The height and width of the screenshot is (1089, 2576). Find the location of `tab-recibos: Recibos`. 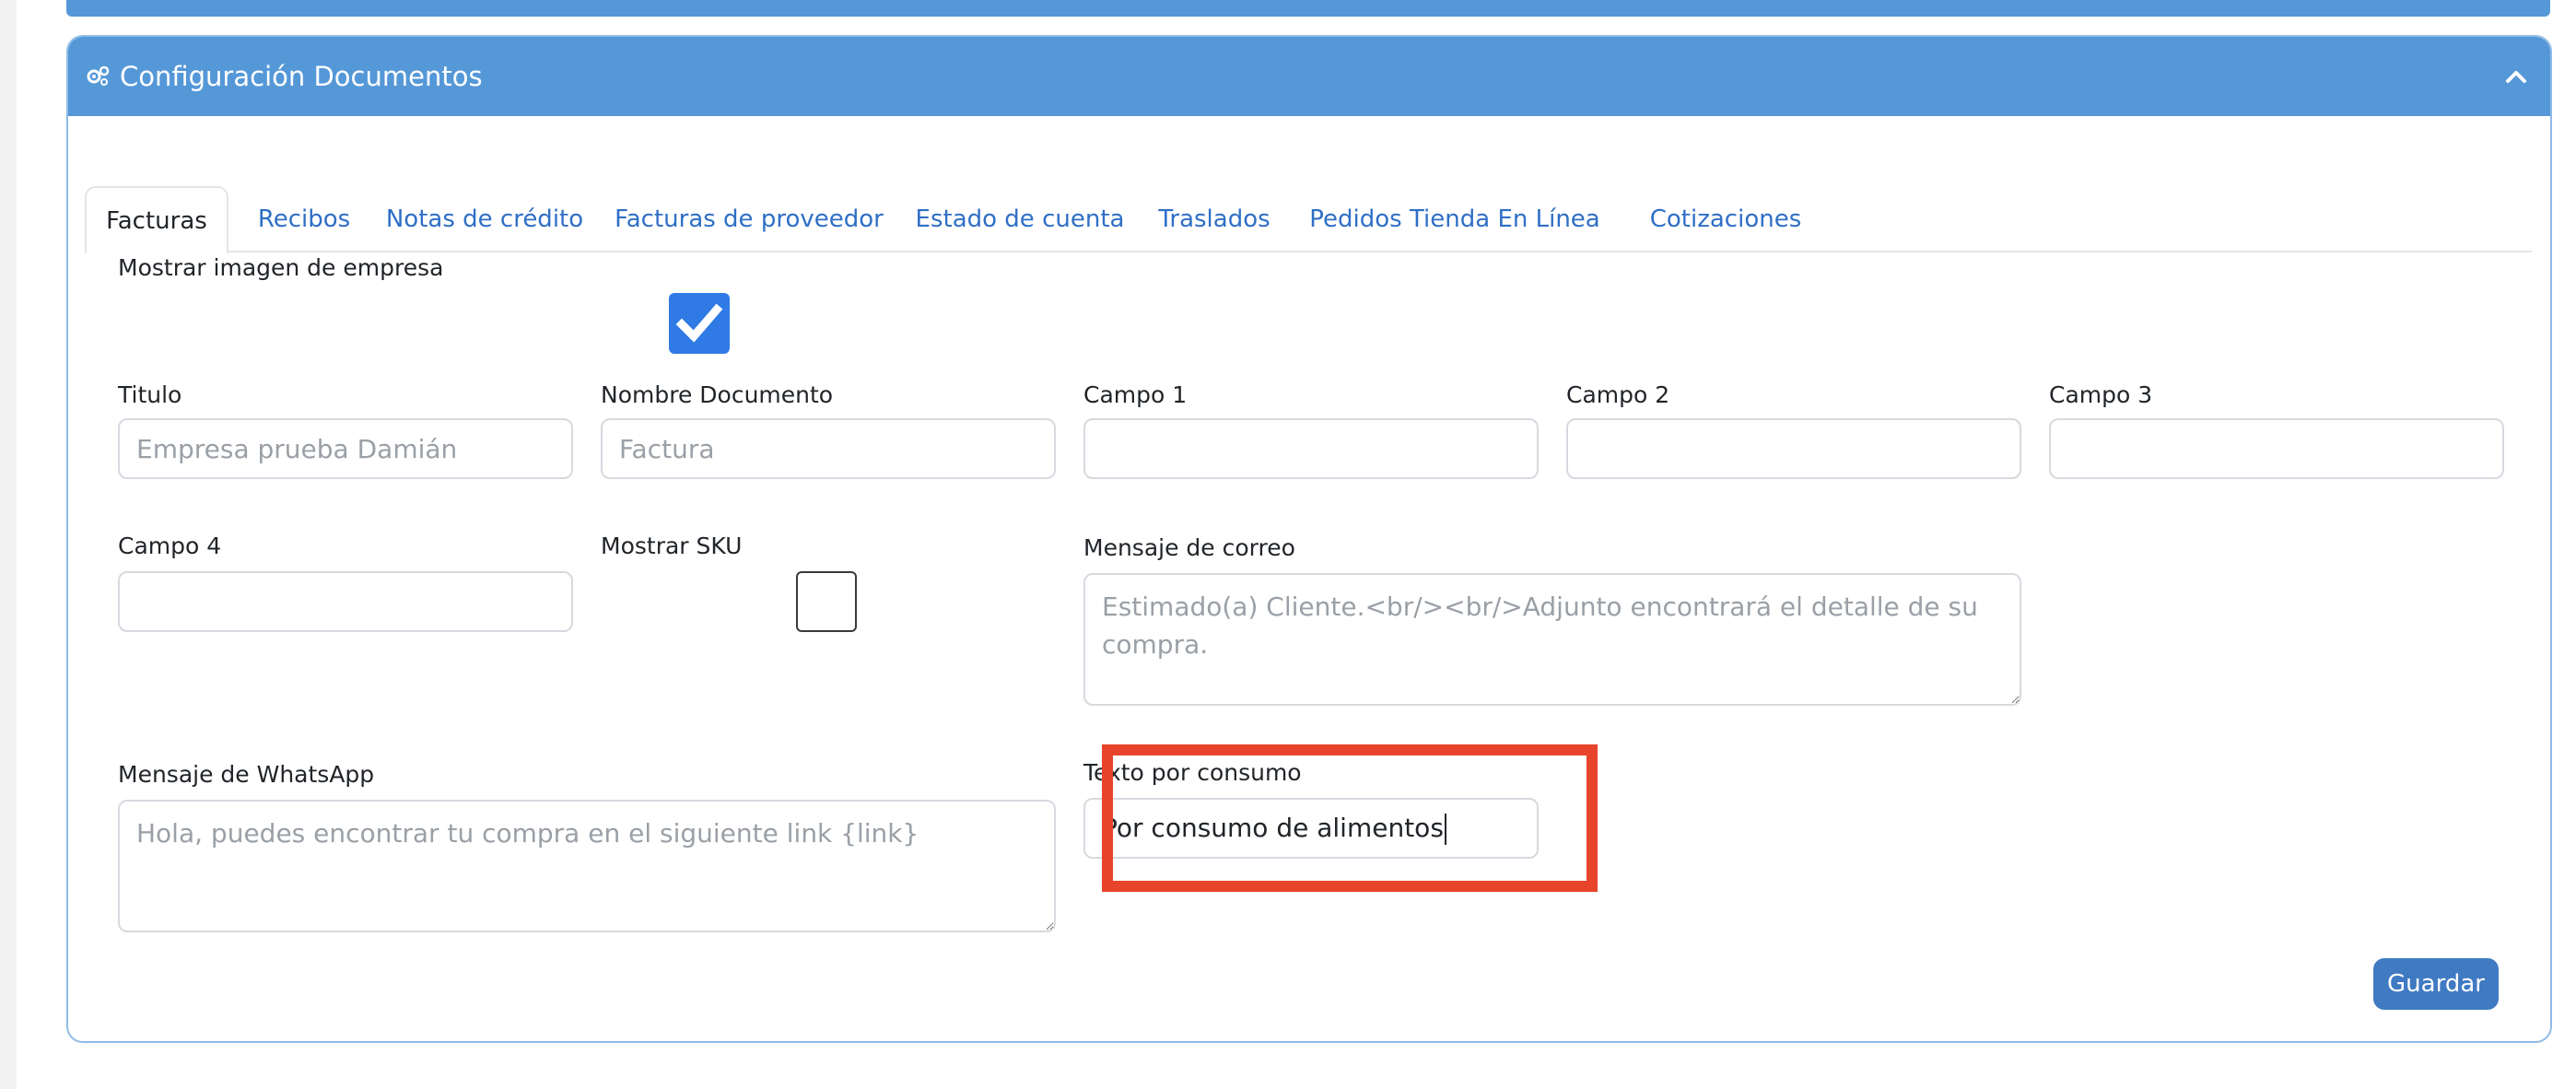

tab-recibos: Recibos is located at coordinates (304, 219).